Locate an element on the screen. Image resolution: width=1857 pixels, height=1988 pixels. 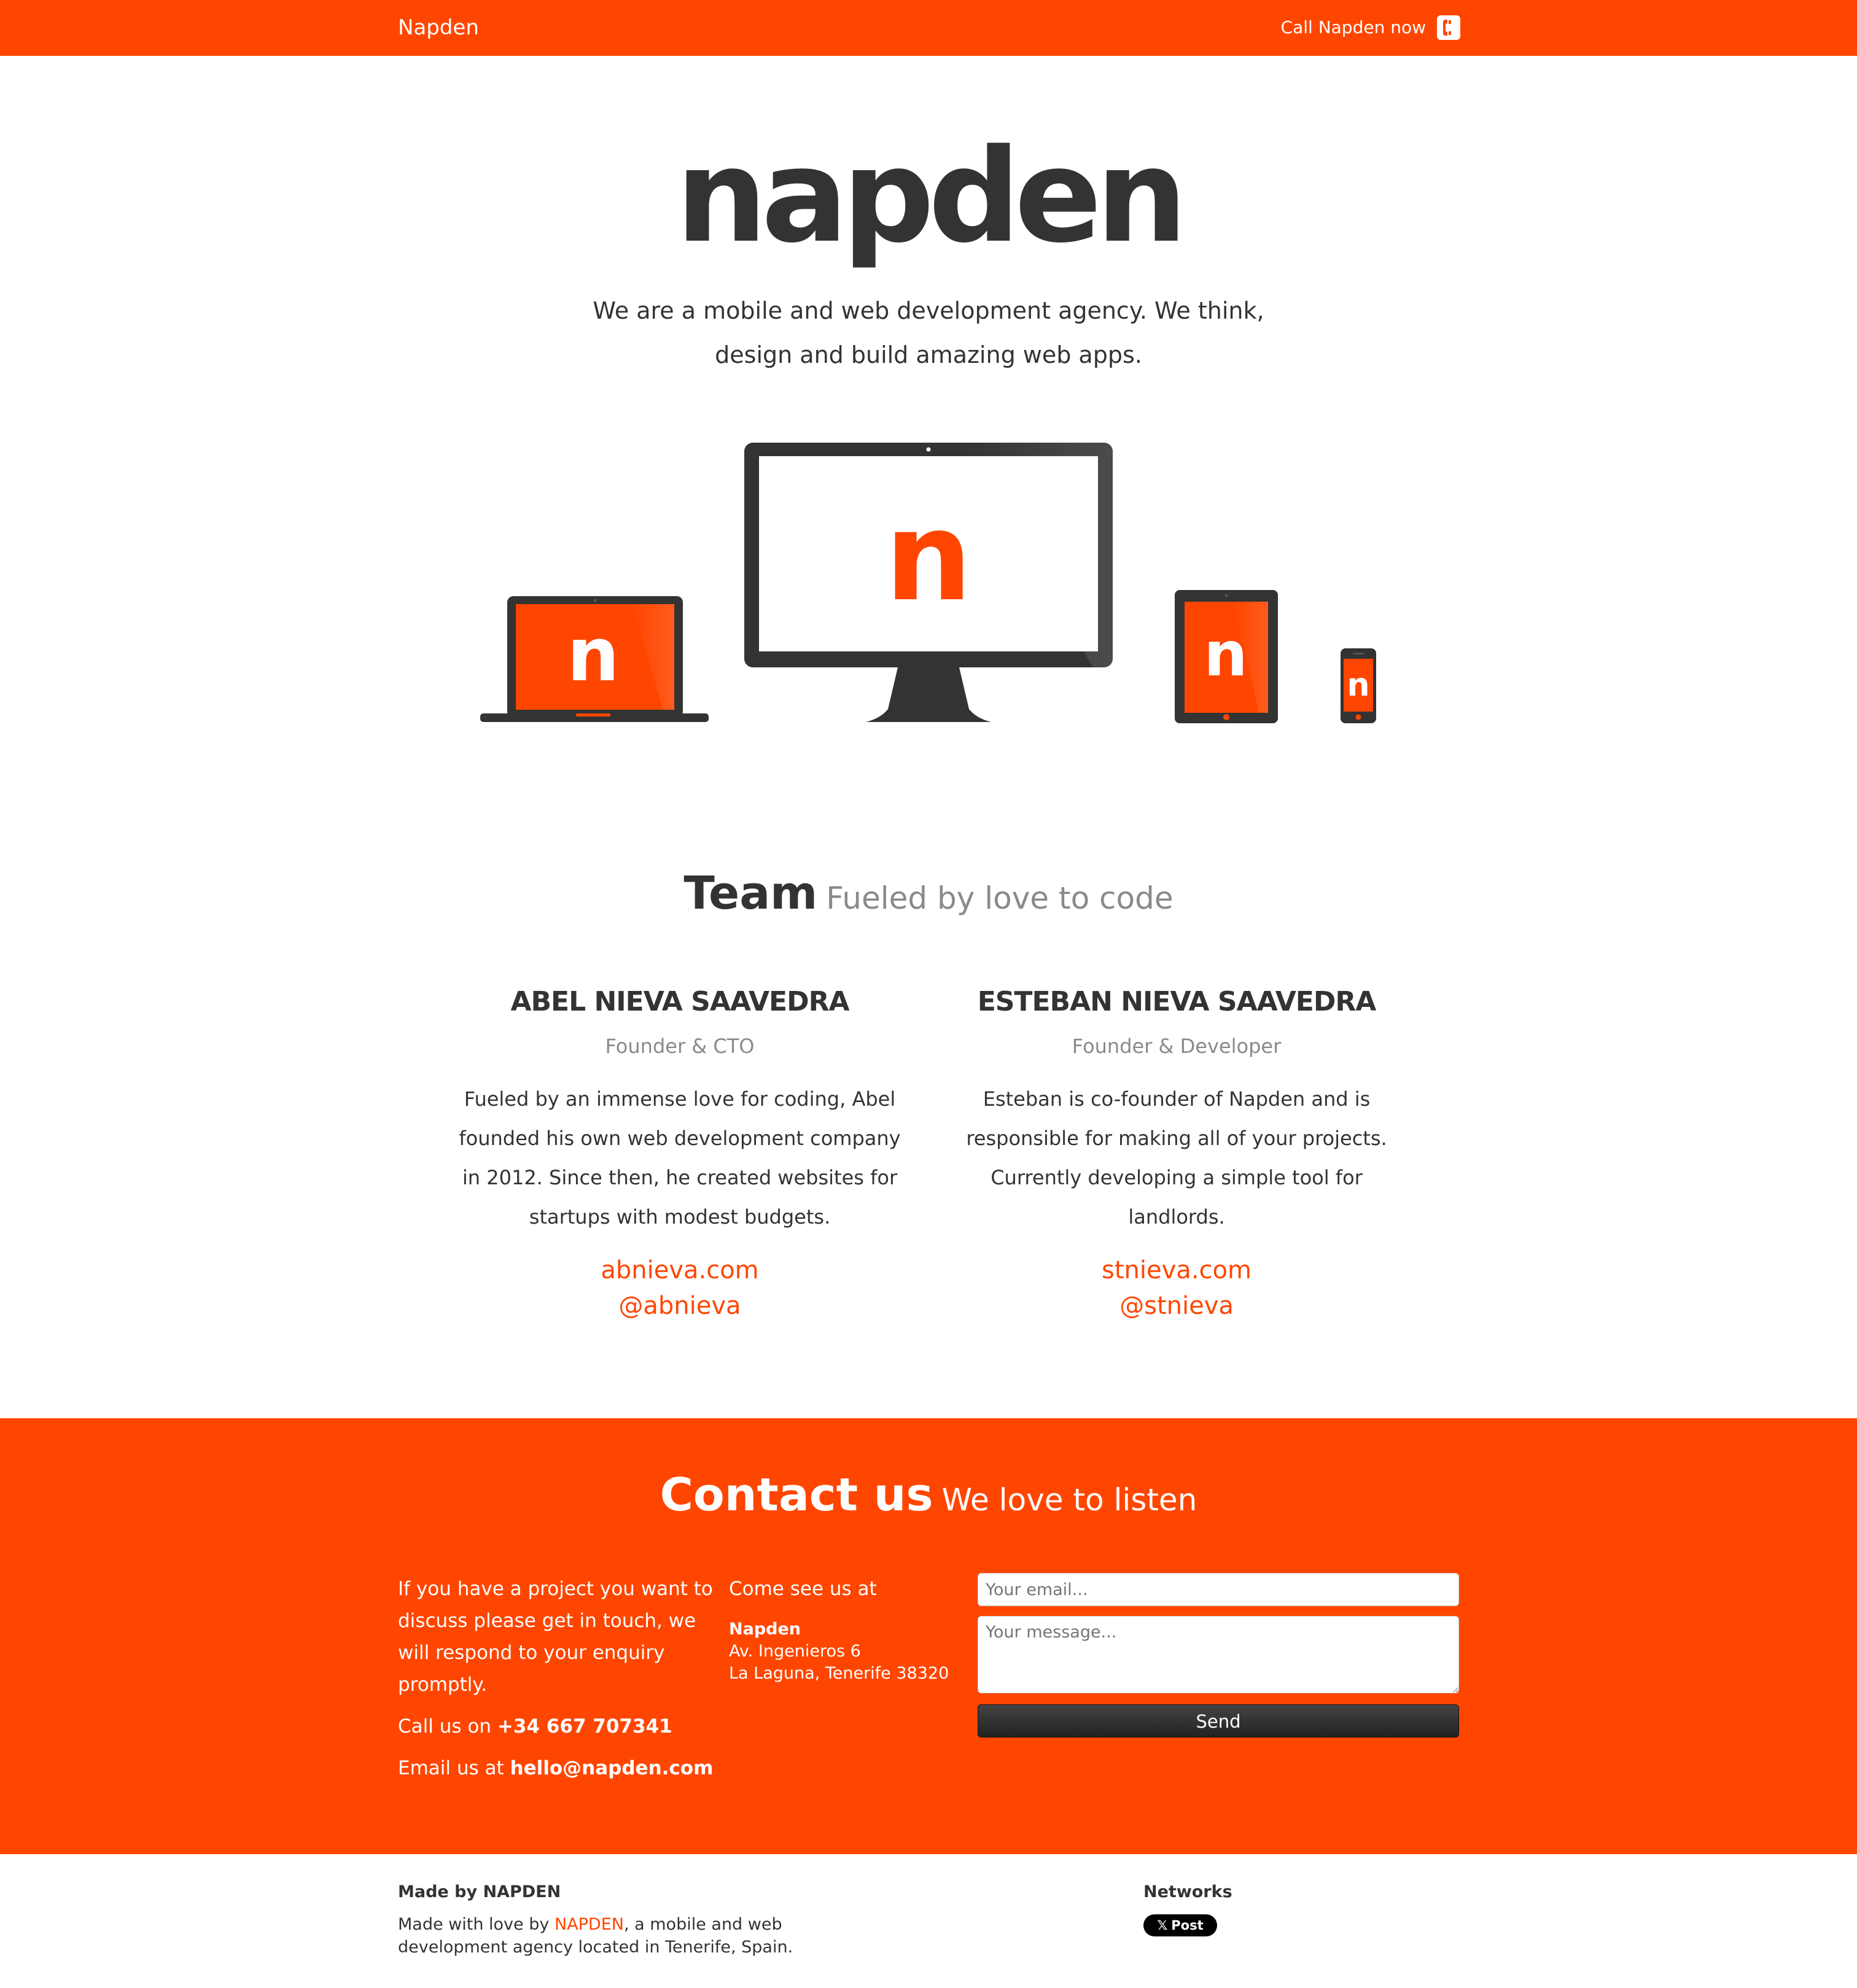
networks-heading: Networks is located at coordinates (1187, 1891).